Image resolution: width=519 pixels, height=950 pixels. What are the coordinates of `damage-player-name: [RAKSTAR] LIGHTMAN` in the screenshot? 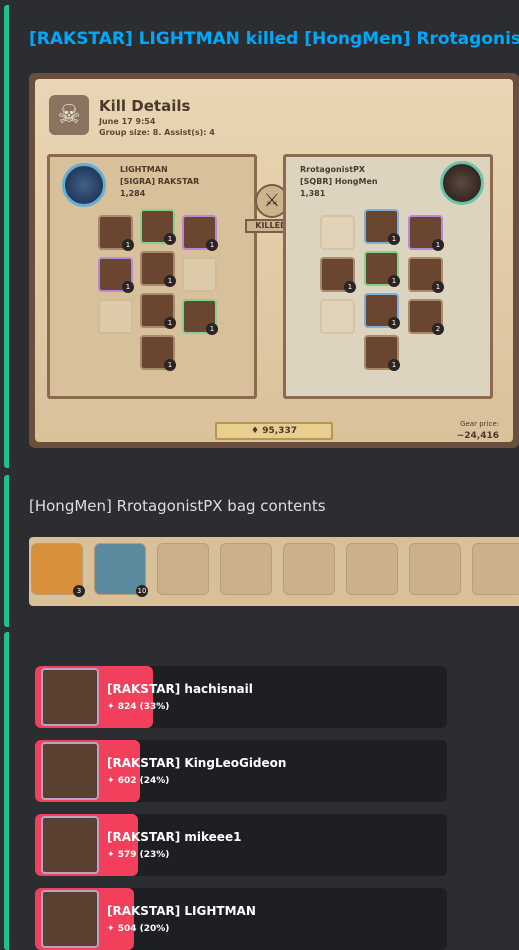 It's located at (181, 911).